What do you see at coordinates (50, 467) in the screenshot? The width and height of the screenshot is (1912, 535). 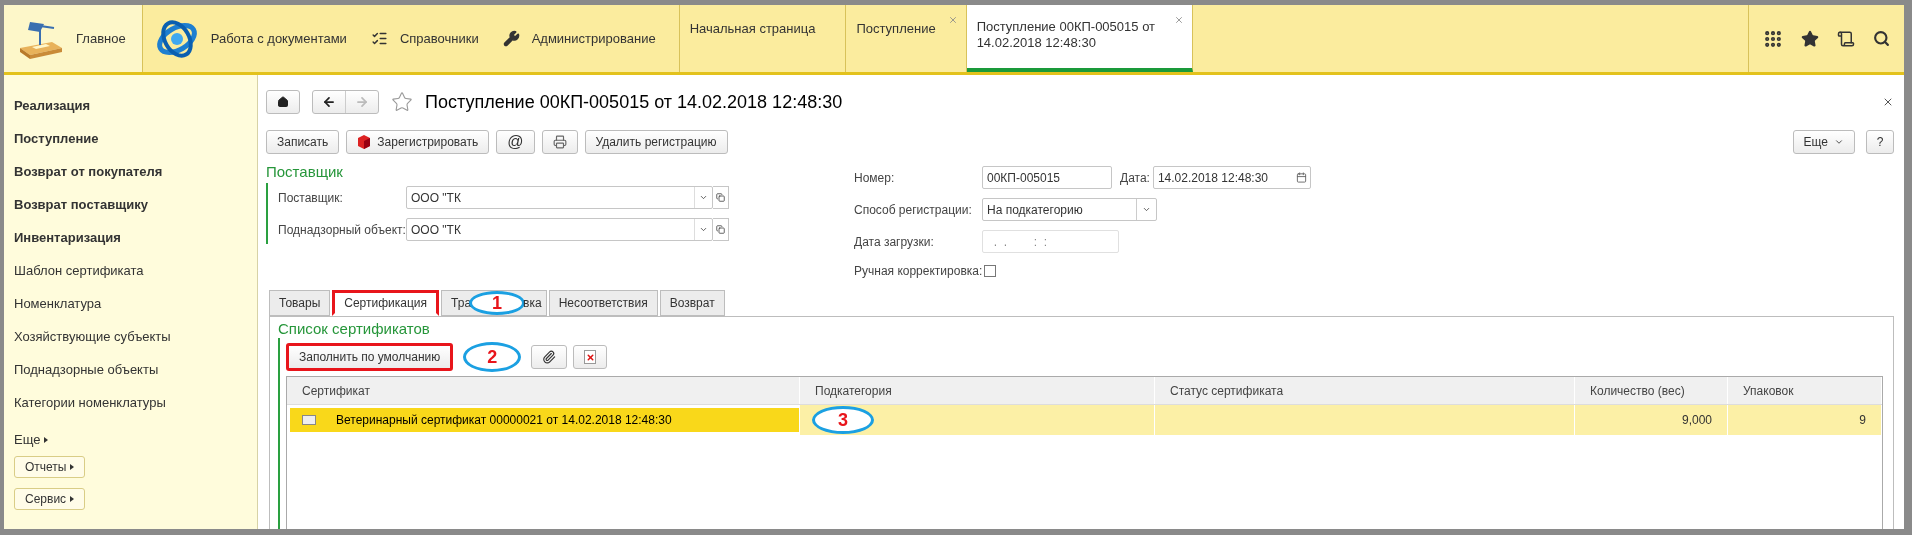 I see `menu-button: Отчеты` at bounding box center [50, 467].